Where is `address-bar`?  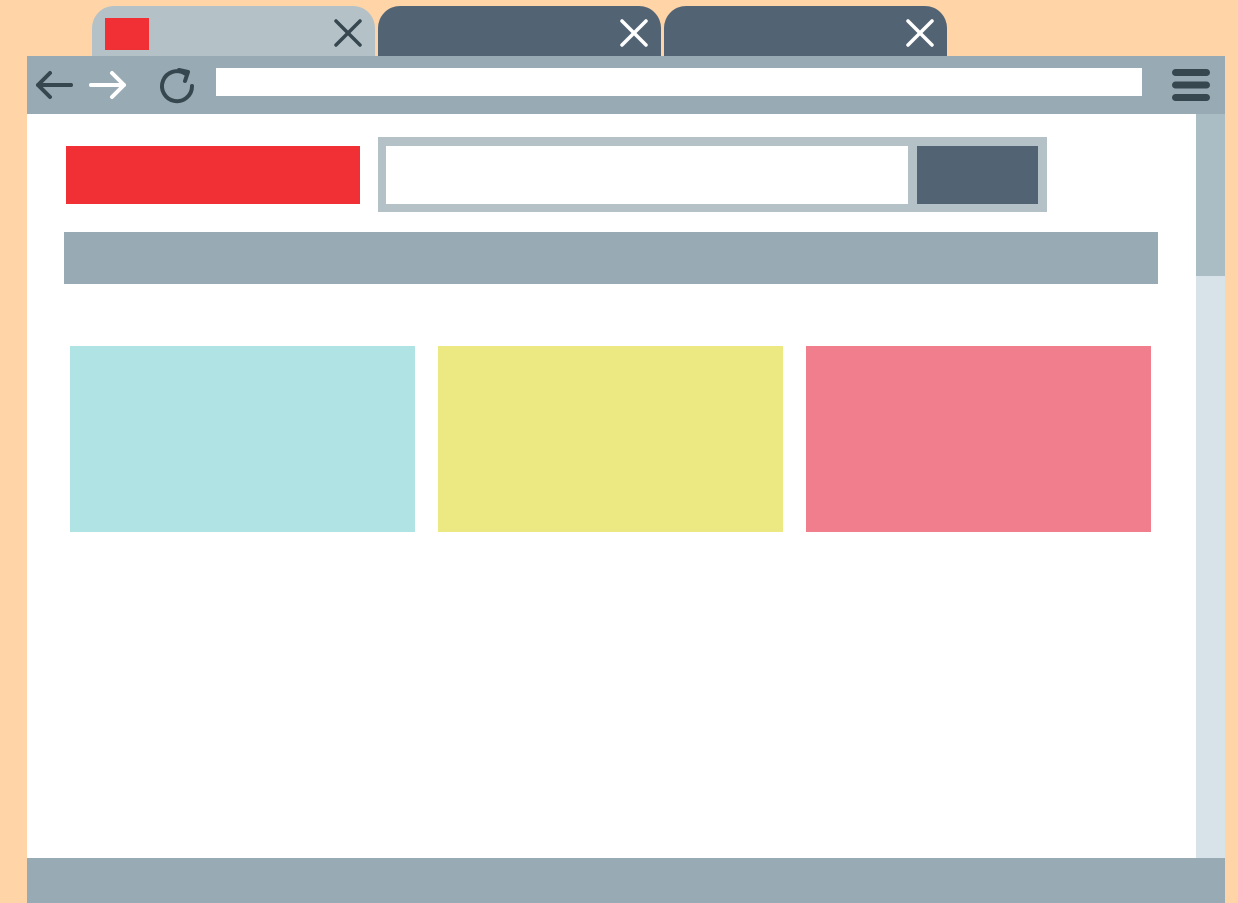 address-bar is located at coordinates (679, 82).